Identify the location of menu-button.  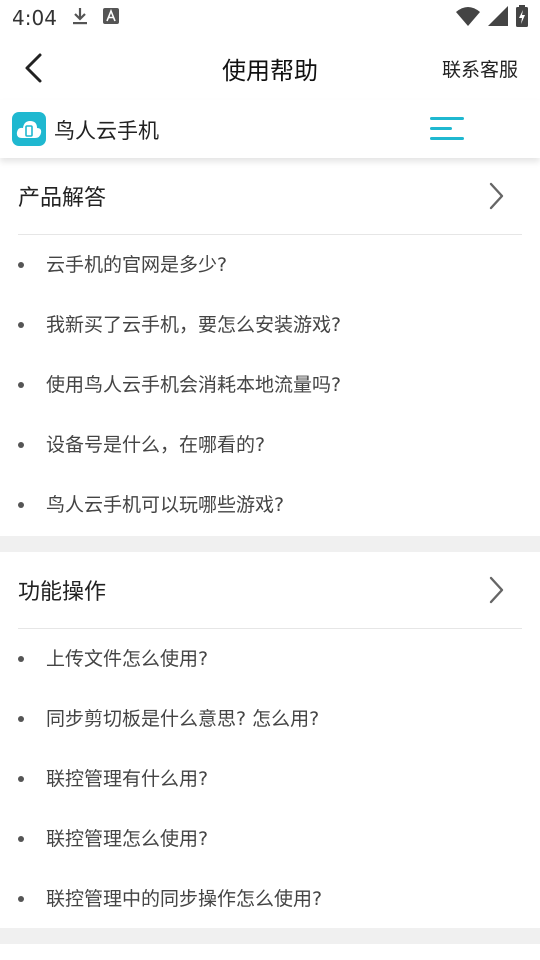
(448, 129).